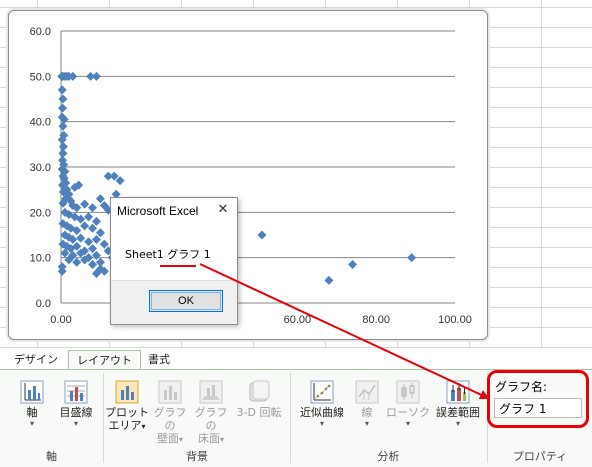 Image resolution: width=592 pixels, height=467 pixels. I want to click on y-tick-label: 20.0, so click(40, 213).